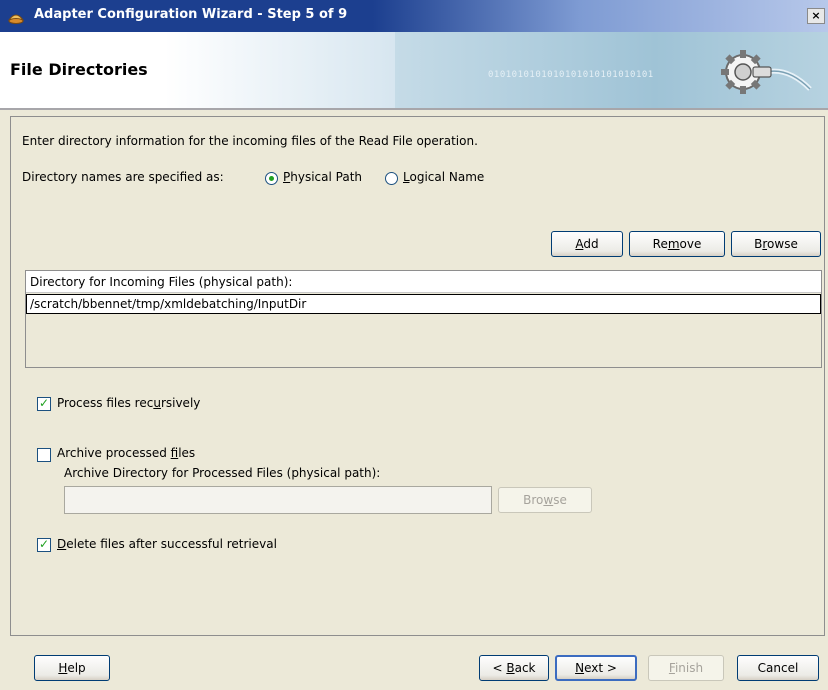 Image resolution: width=828 pixels, height=690 pixels. Describe the element at coordinates (278, 500) in the screenshot. I see `archive-dir-input` at that location.